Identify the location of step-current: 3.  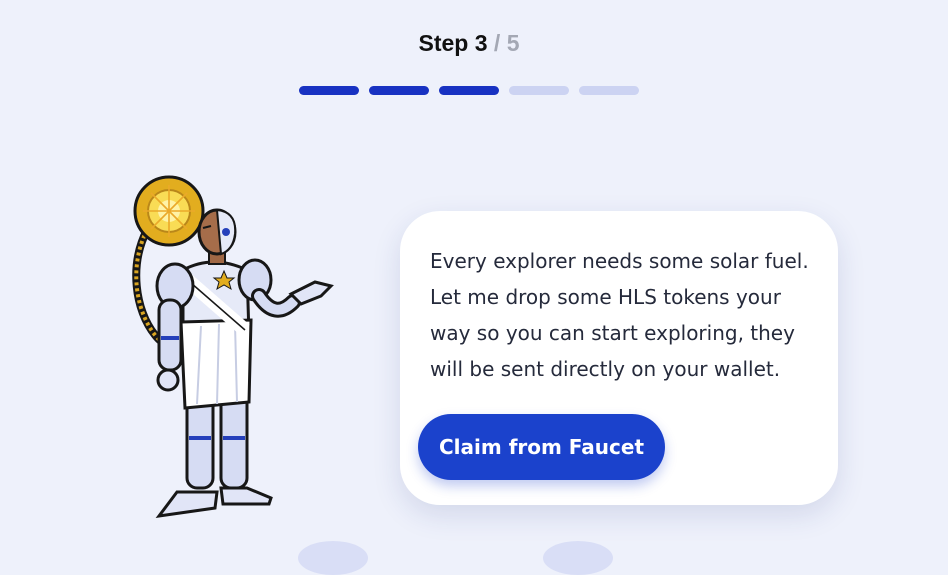
(481, 43).